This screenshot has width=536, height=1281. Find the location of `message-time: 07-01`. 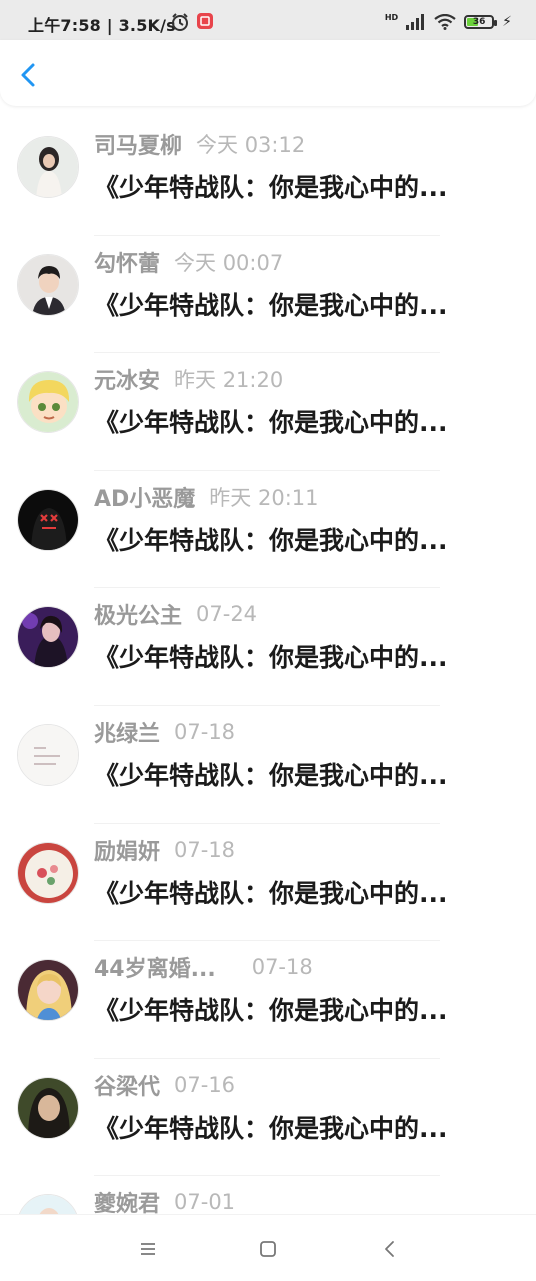

message-time: 07-01 is located at coordinates (205, 1202).